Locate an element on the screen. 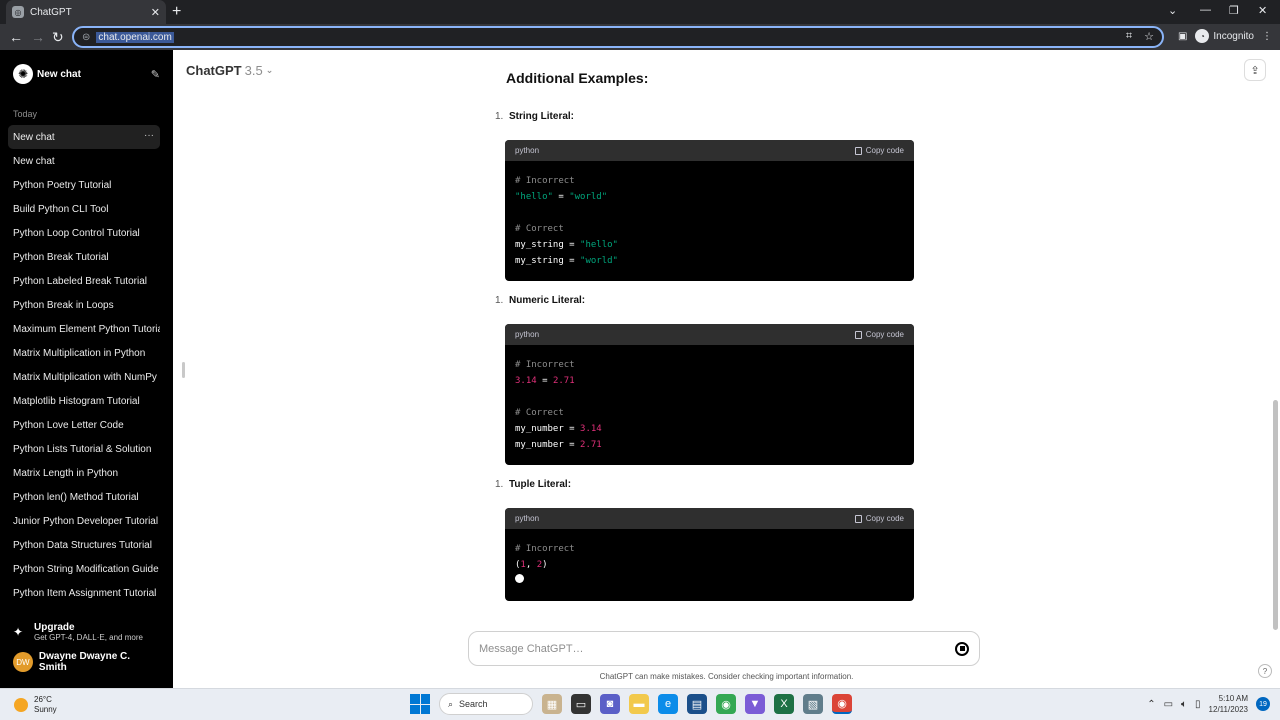 This screenshot has width=1280, height=720. chat-history-item: Matrix Multiplication with NumPy is located at coordinates (84, 377).